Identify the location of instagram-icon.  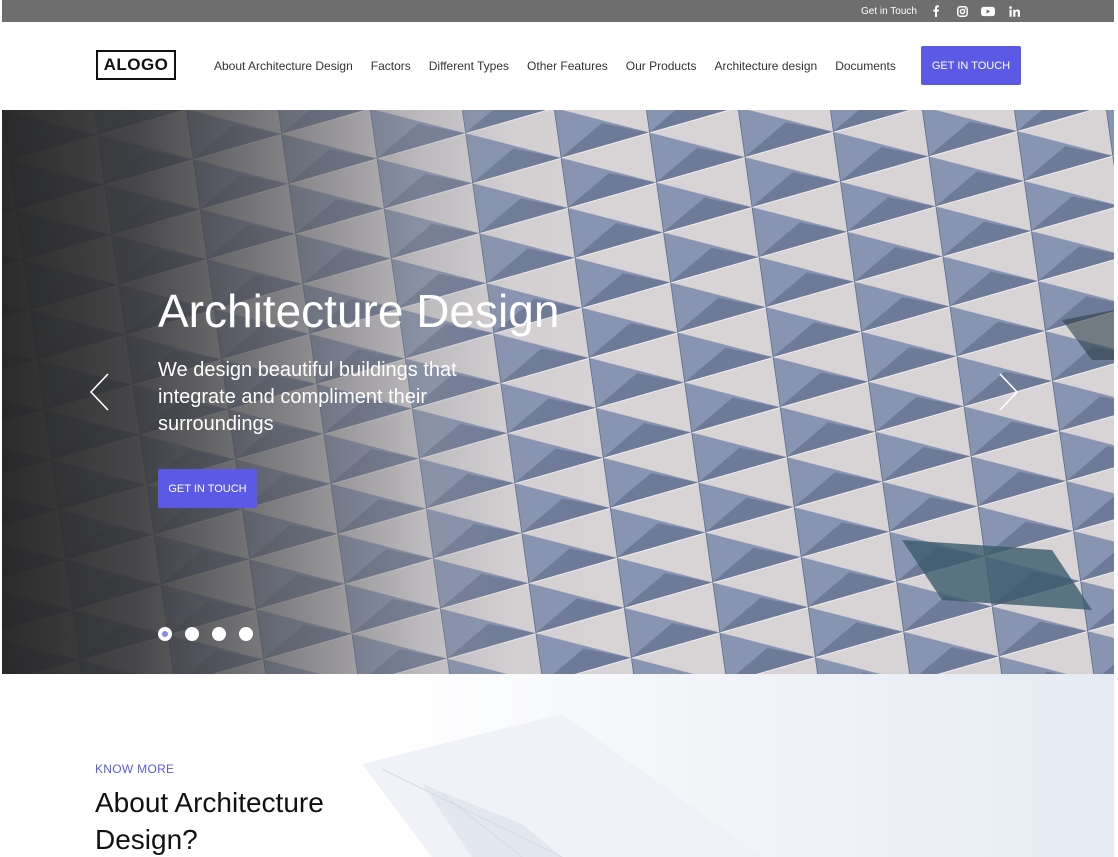
(962, 11).